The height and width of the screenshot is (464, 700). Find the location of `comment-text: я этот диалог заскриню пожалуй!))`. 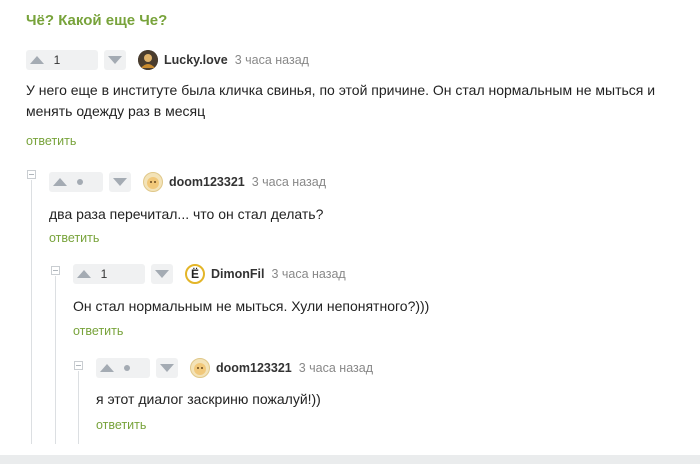

comment-text: я этот диалог заскриню пожалуй!)) is located at coordinates (208, 399).